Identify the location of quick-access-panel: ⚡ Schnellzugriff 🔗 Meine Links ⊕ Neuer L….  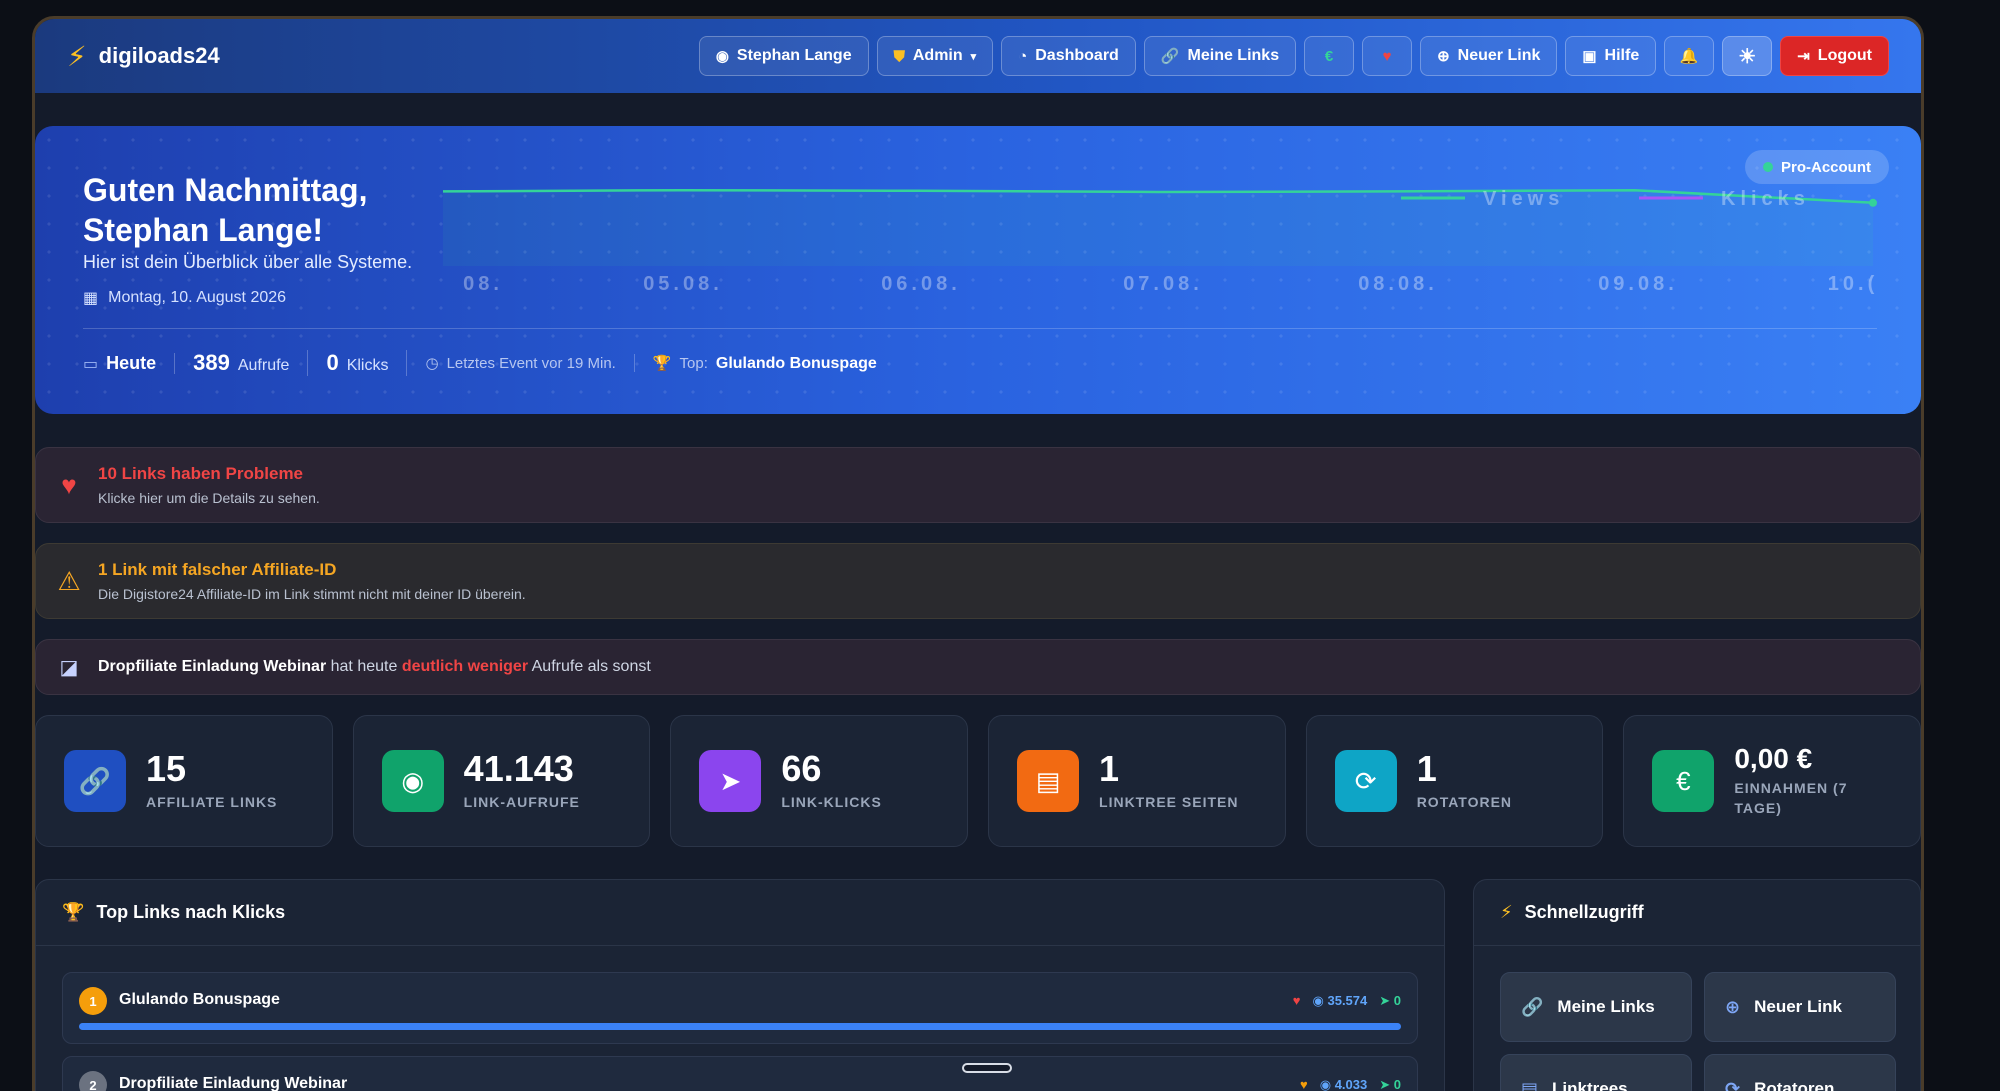
(1697, 985).